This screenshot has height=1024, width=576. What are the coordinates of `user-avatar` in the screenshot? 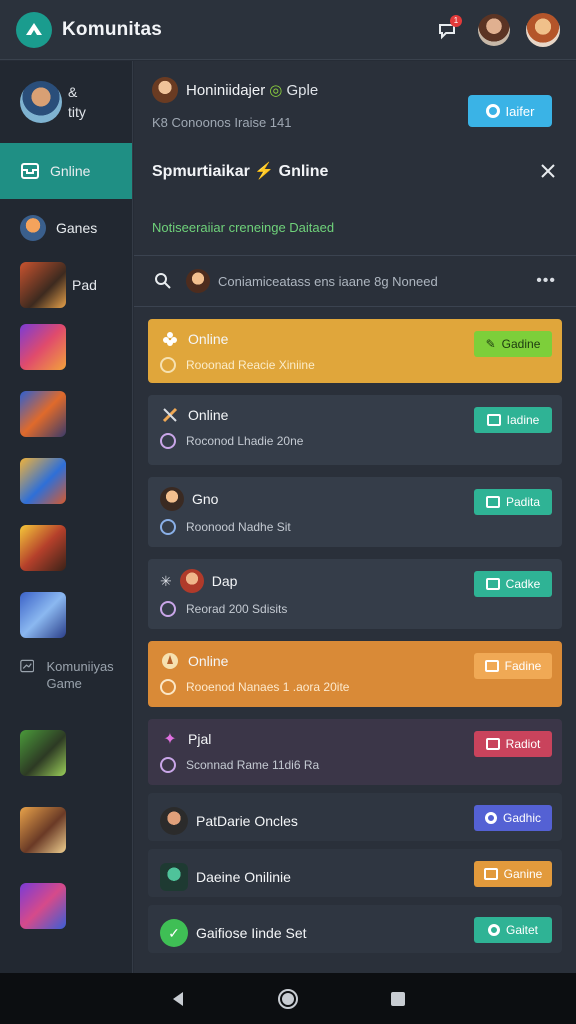 It's located at (543, 29).